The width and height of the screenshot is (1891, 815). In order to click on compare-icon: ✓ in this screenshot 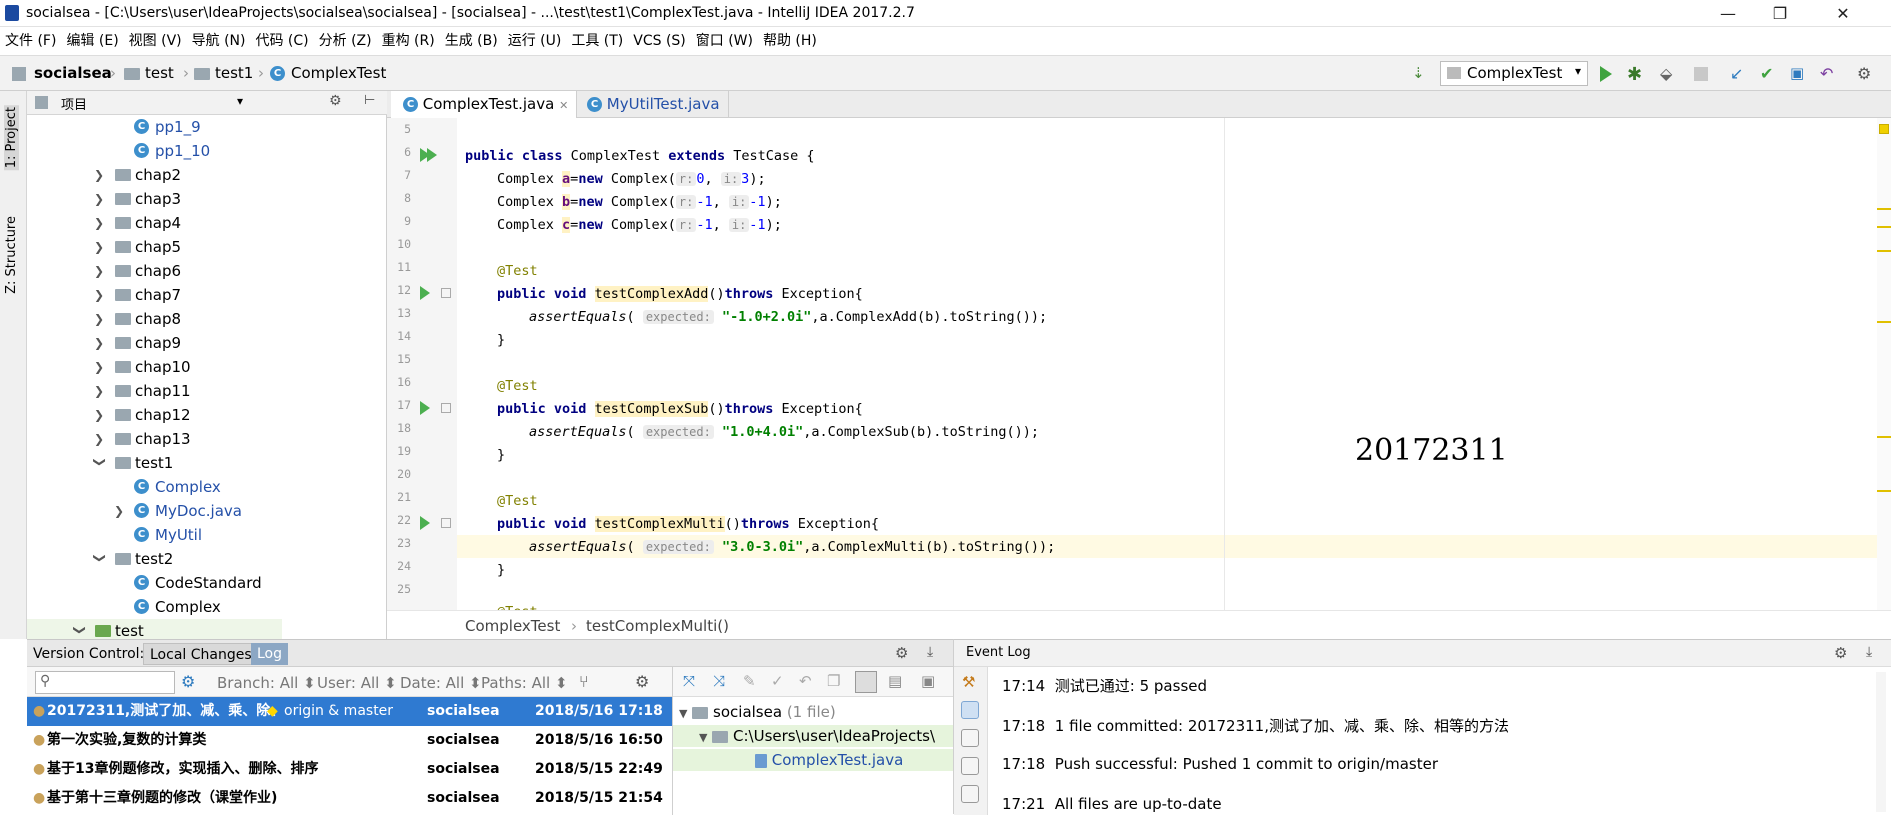, I will do `click(777, 681)`.